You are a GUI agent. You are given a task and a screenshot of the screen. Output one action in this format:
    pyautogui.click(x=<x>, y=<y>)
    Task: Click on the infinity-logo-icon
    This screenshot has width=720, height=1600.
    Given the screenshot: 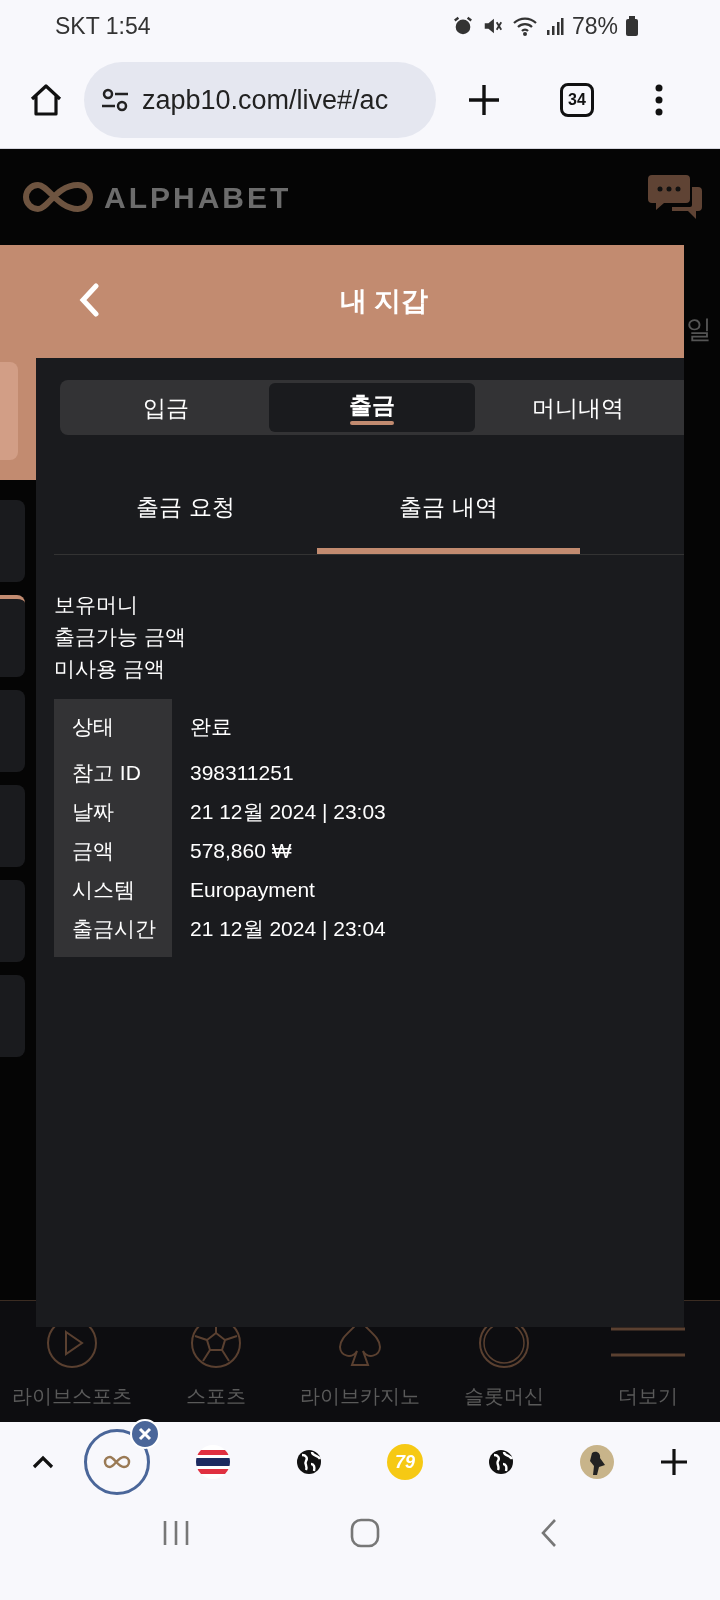 What is the action you would take?
    pyautogui.click(x=117, y=1462)
    